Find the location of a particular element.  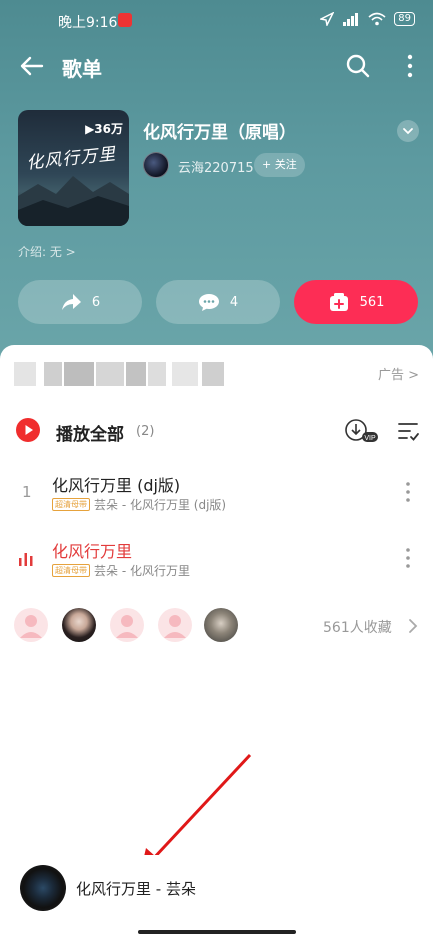

mini-player-title: 化风行万里 - 芸朵 is located at coordinates (136, 888).